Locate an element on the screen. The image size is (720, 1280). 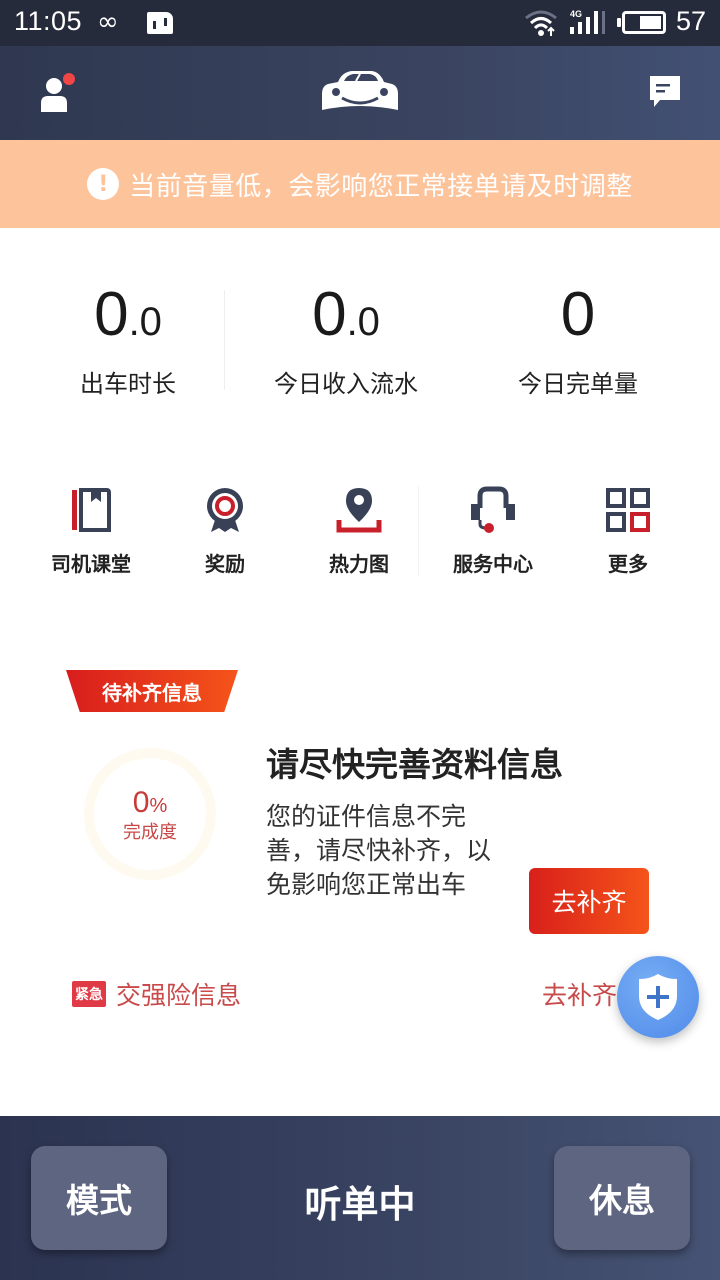
mode-button: 模式 is located at coordinates (99, 1198).